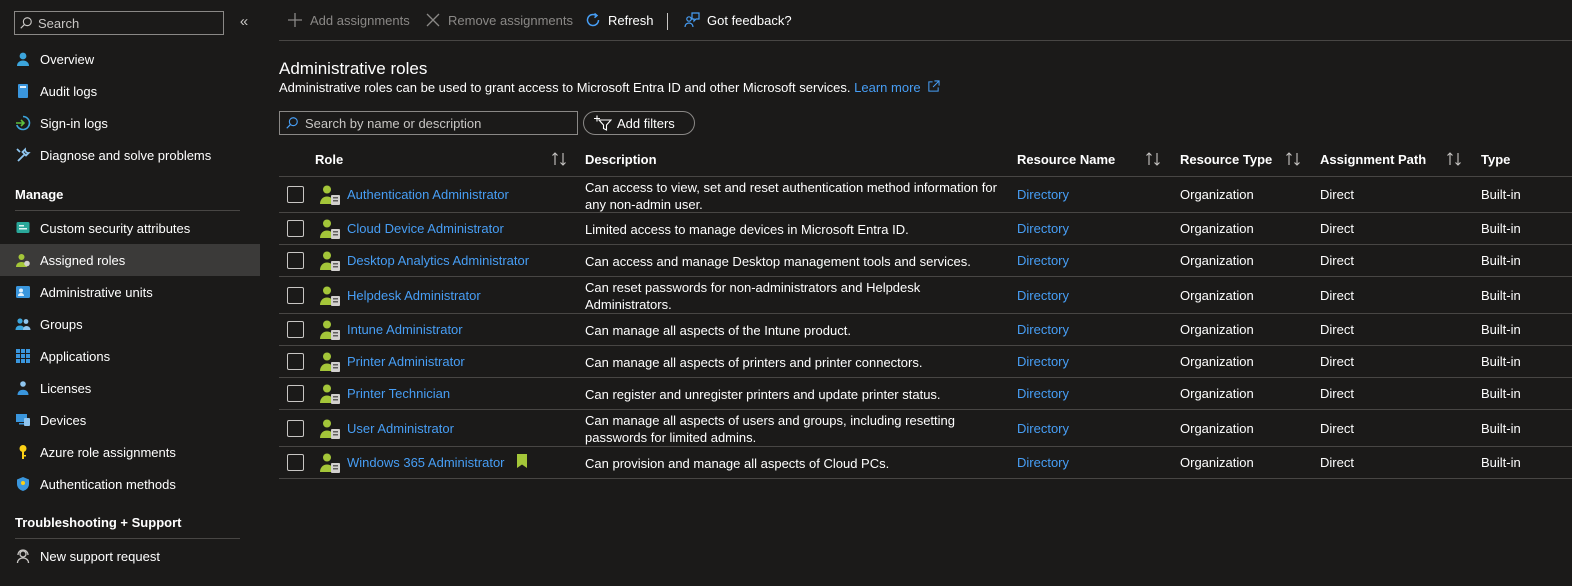 This screenshot has width=1572, height=586. Describe the element at coordinates (23, 59) in the screenshot. I see `person-info-icon` at that location.